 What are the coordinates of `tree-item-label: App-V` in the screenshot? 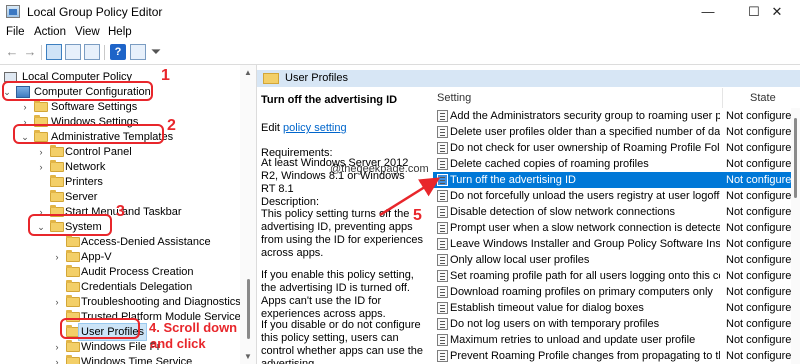 It's located at (96, 257).